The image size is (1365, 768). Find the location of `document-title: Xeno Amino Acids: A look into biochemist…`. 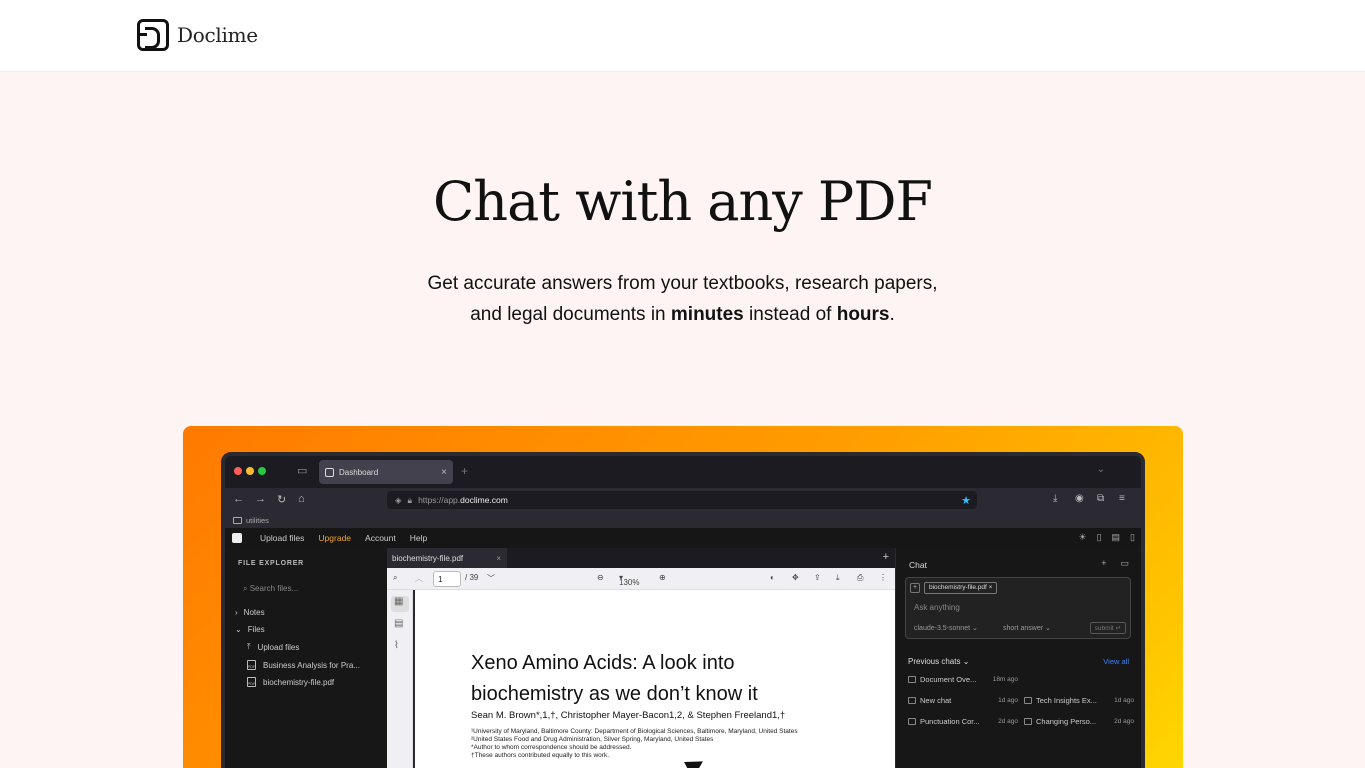

document-title: Xeno Amino Acids: A look into biochemist… is located at coordinates (614, 678).